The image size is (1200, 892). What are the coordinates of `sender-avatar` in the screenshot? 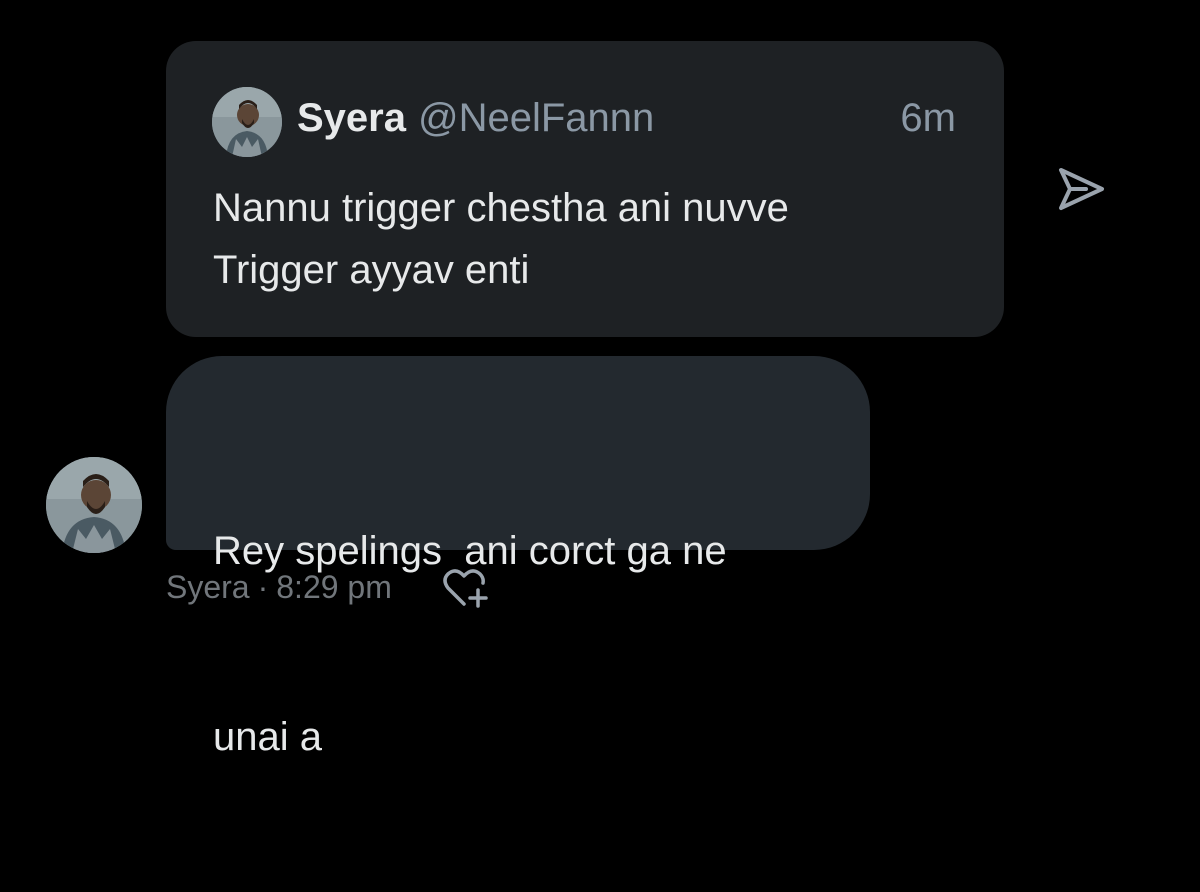 It's located at (94, 505).